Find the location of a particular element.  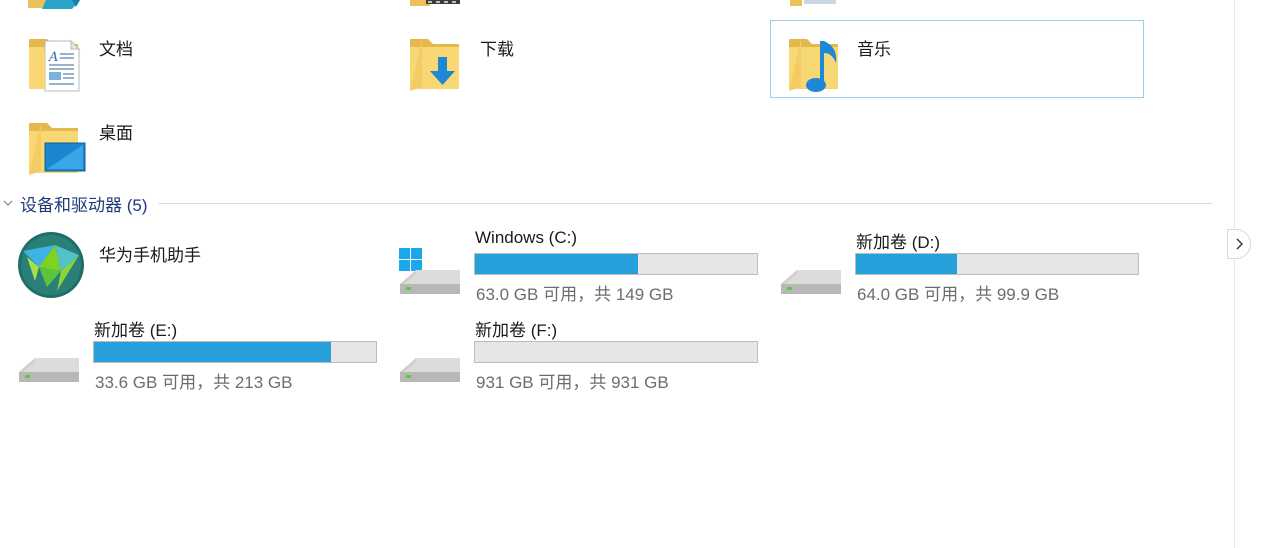

drive-name: 新加卷 (F:) is located at coordinates (516, 330).